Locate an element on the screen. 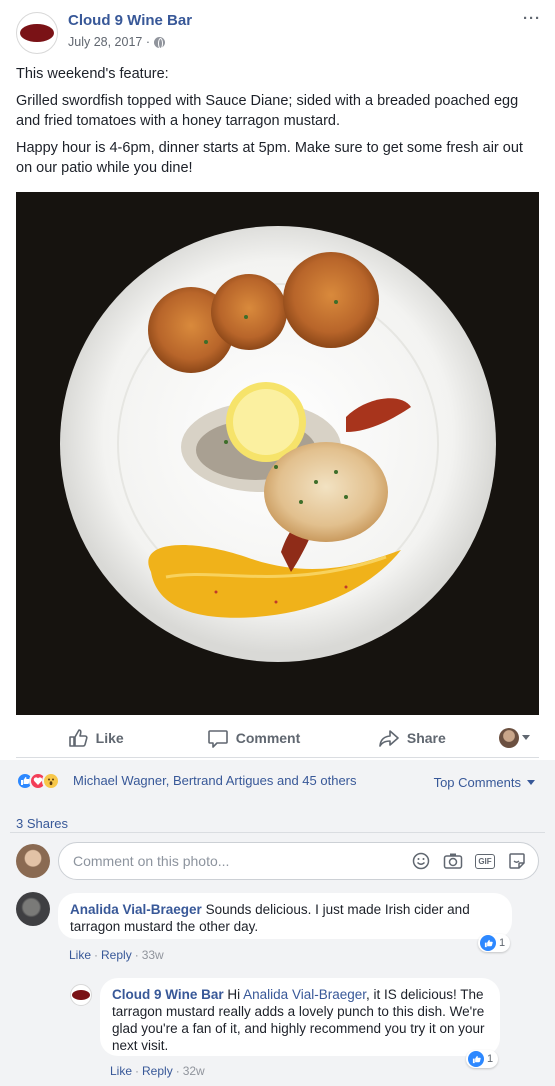  share-label: Share is located at coordinates (426, 737).